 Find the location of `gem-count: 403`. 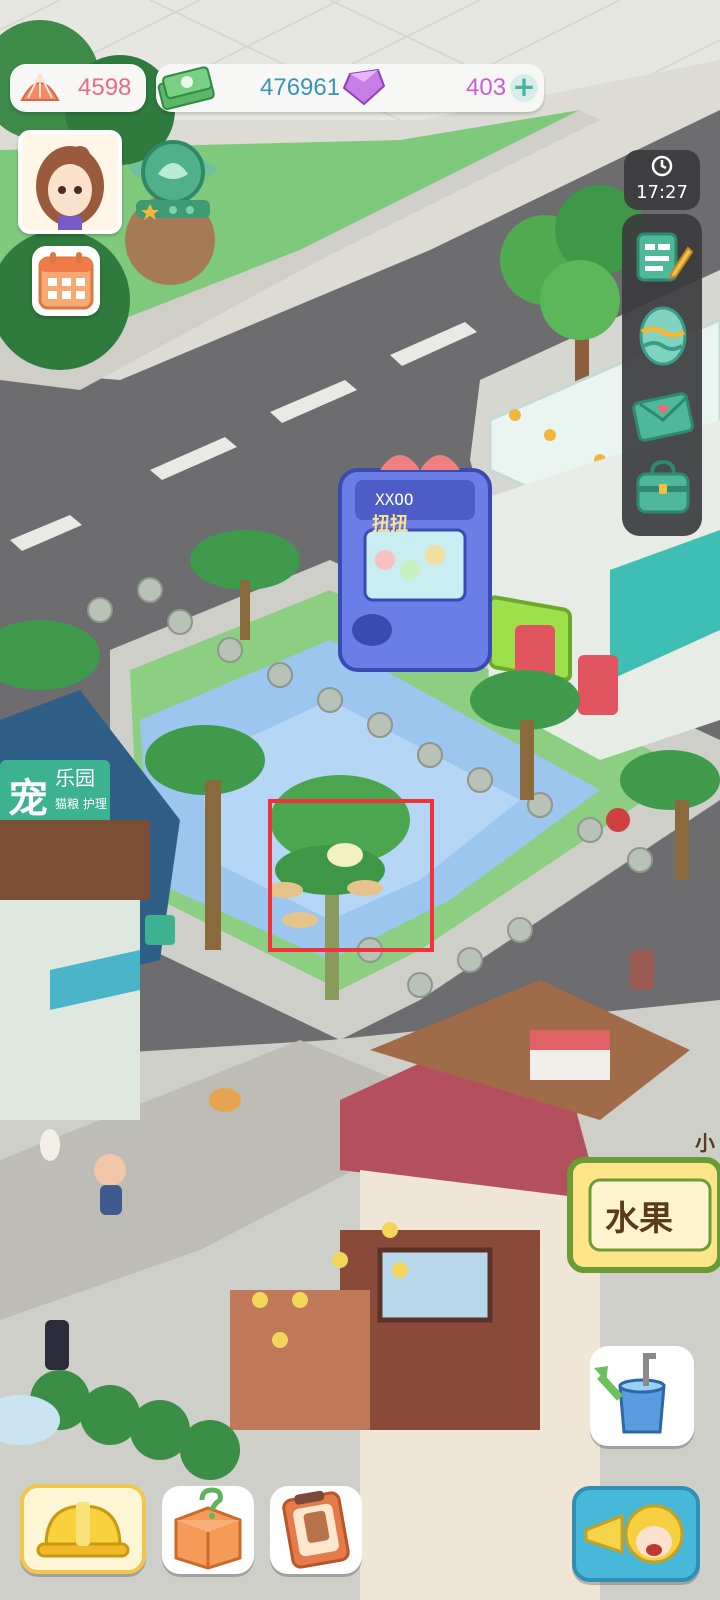

gem-count: 403 is located at coordinates (486, 87).